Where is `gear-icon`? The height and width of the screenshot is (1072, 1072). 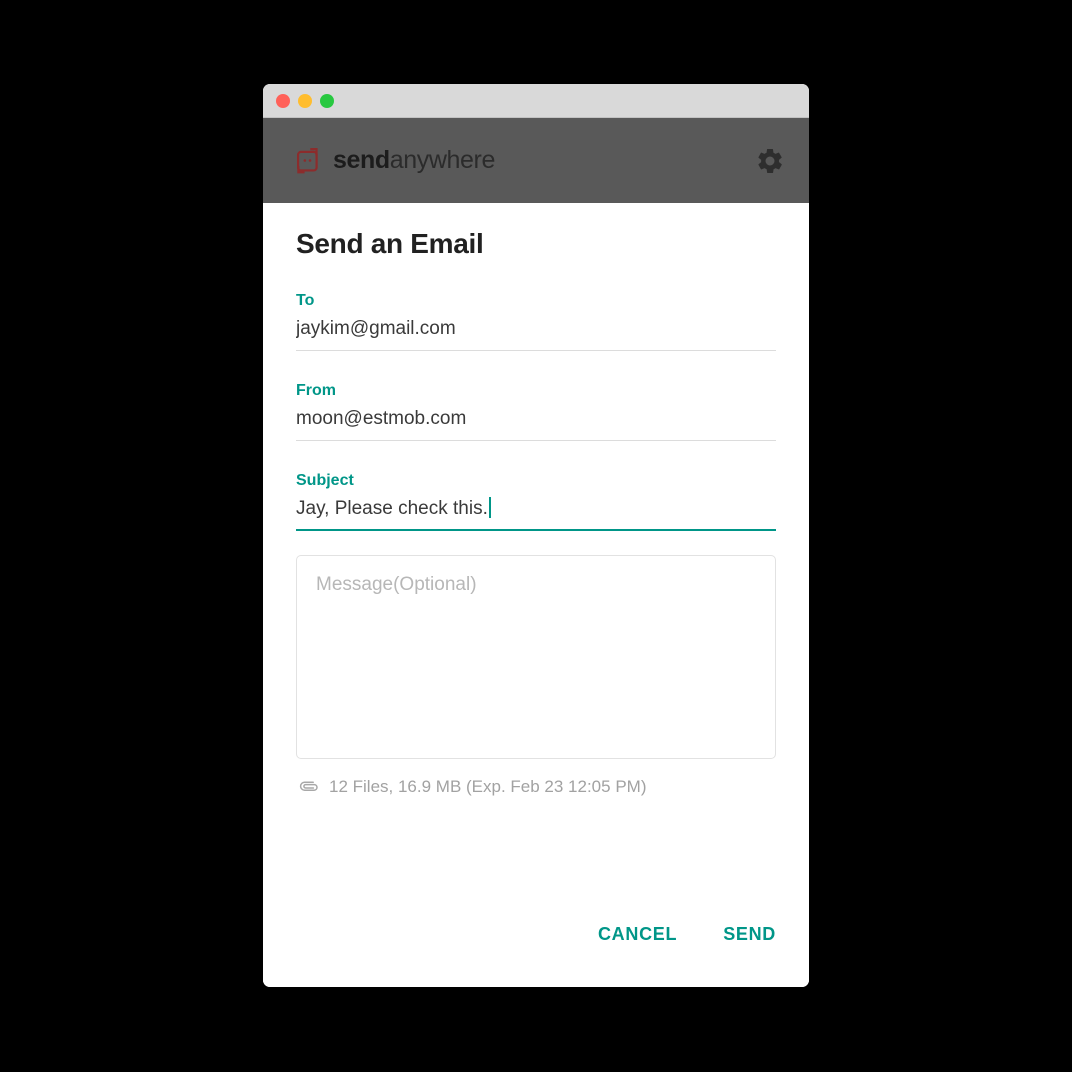
gear-icon is located at coordinates (770, 161).